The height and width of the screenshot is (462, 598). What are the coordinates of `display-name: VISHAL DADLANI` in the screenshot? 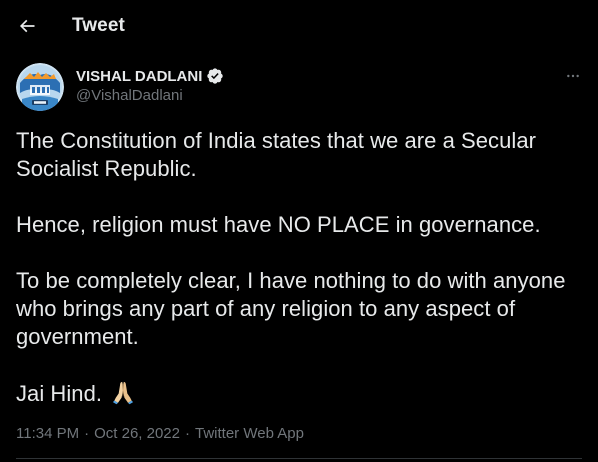 It's located at (139, 76).